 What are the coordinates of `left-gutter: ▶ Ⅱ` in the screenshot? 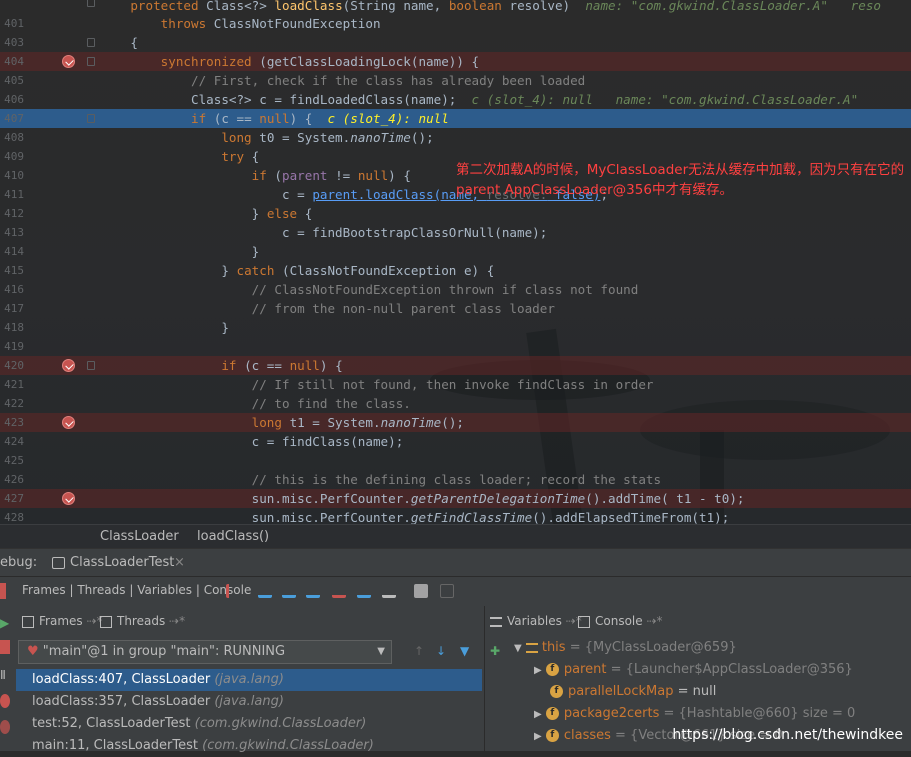 It's located at (6, 678).